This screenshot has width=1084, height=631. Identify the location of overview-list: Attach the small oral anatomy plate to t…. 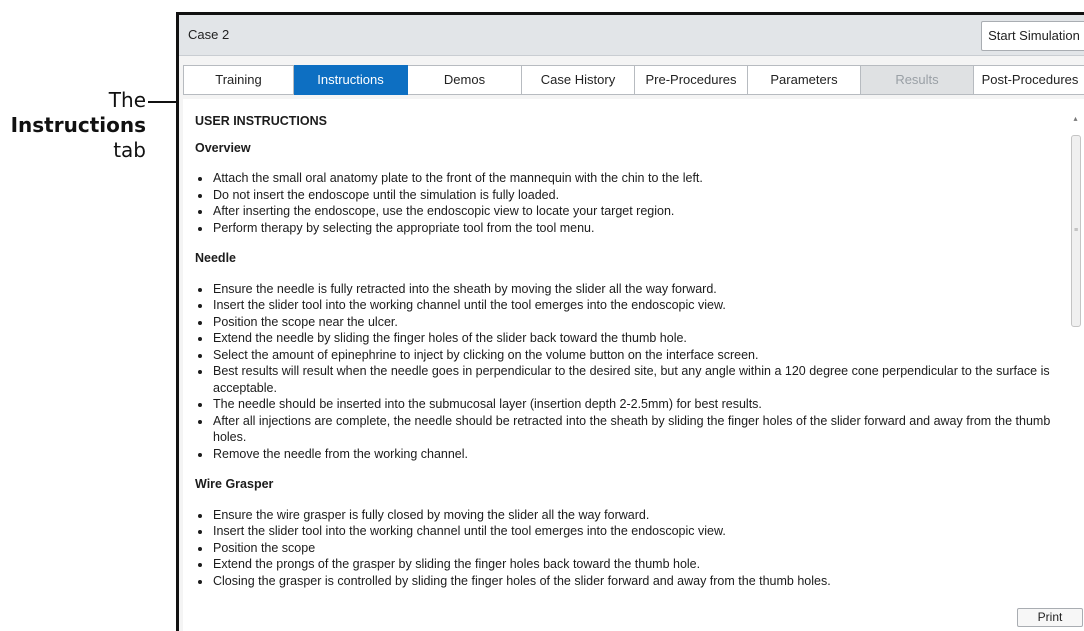
(630, 203).